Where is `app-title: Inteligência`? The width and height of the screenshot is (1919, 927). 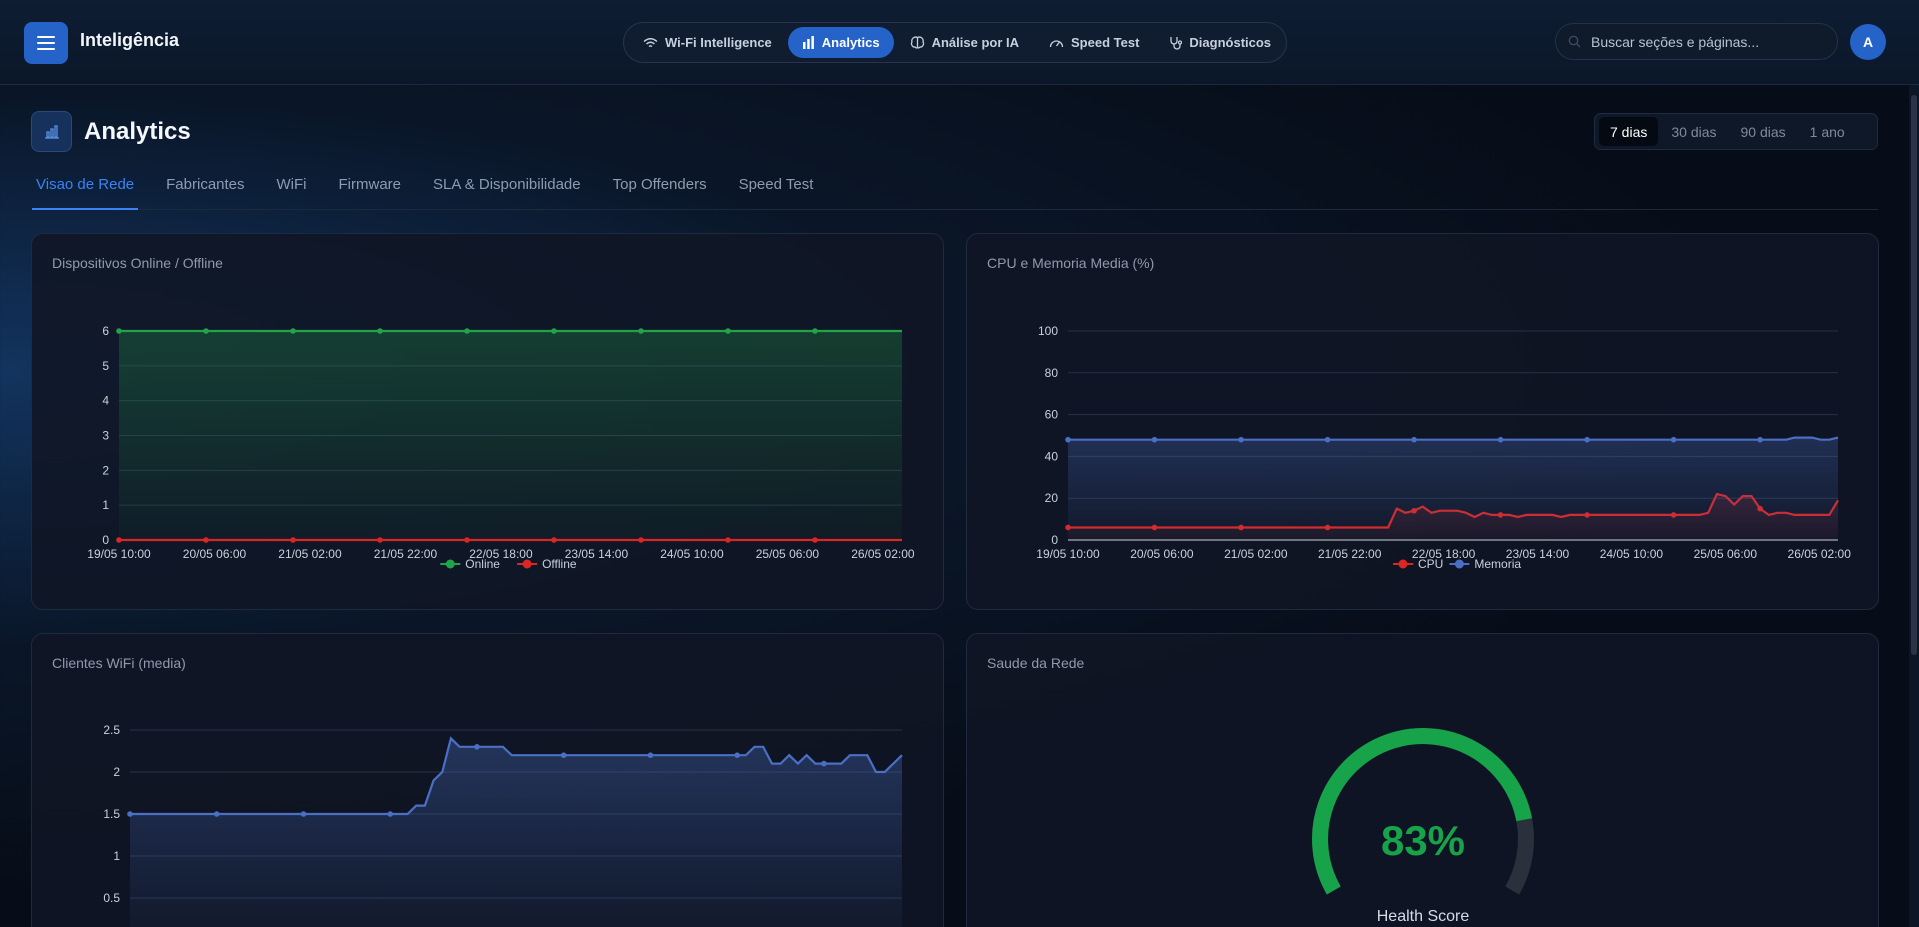
app-title: Inteligência is located at coordinates (130, 40).